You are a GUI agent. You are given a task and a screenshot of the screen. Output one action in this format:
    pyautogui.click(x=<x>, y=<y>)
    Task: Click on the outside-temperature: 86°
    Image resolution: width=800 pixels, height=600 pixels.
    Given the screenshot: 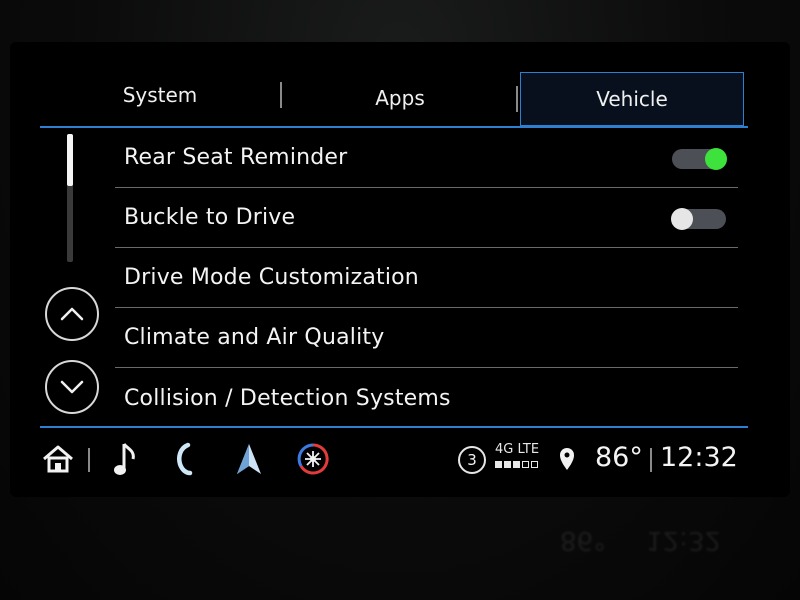 What is the action you would take?
    pyautogui.click(x=619, y=457)
    